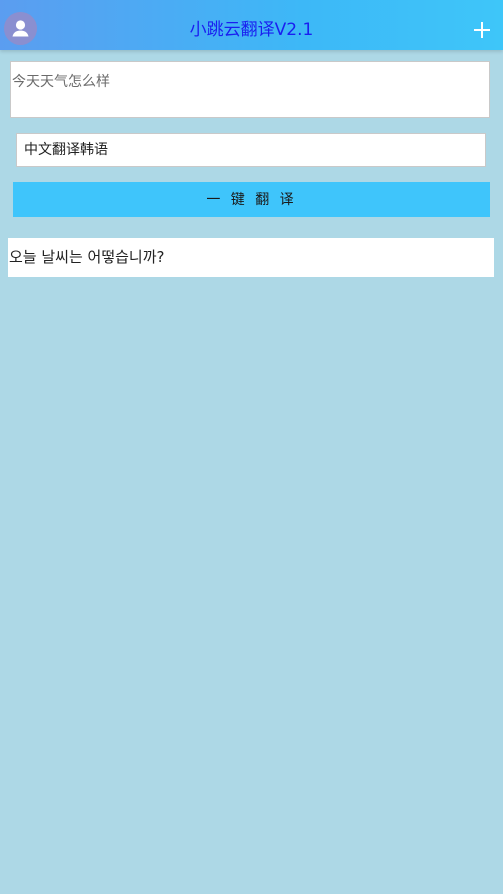  I want to click on source-text-input: 今天天气怎么样, so click(250, 89).